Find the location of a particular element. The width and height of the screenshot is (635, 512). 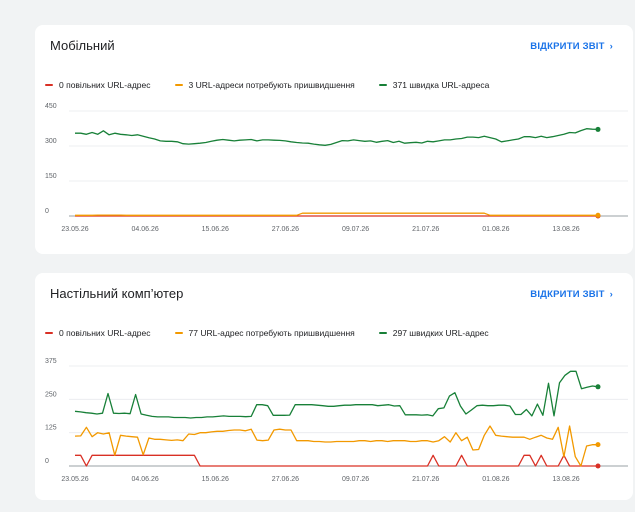

desktop-series-endpoint-fast is located at coordinates (598, 387).